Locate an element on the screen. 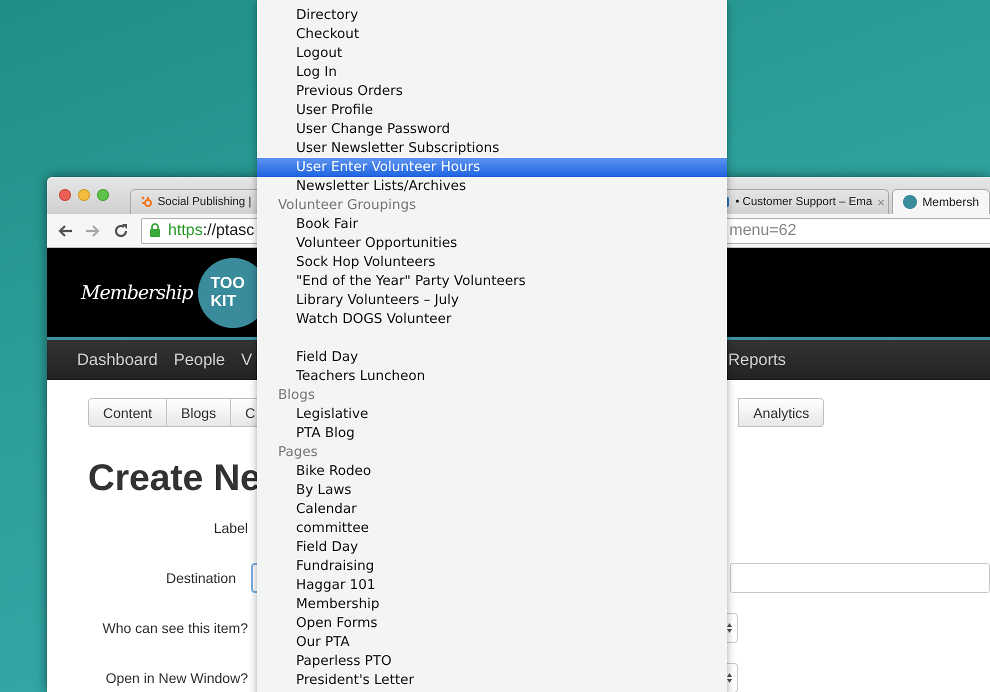 Image resolution: width=990 pixels, height=692 pixels. menu-option: Book Fair is located at coordinates (492, 224).